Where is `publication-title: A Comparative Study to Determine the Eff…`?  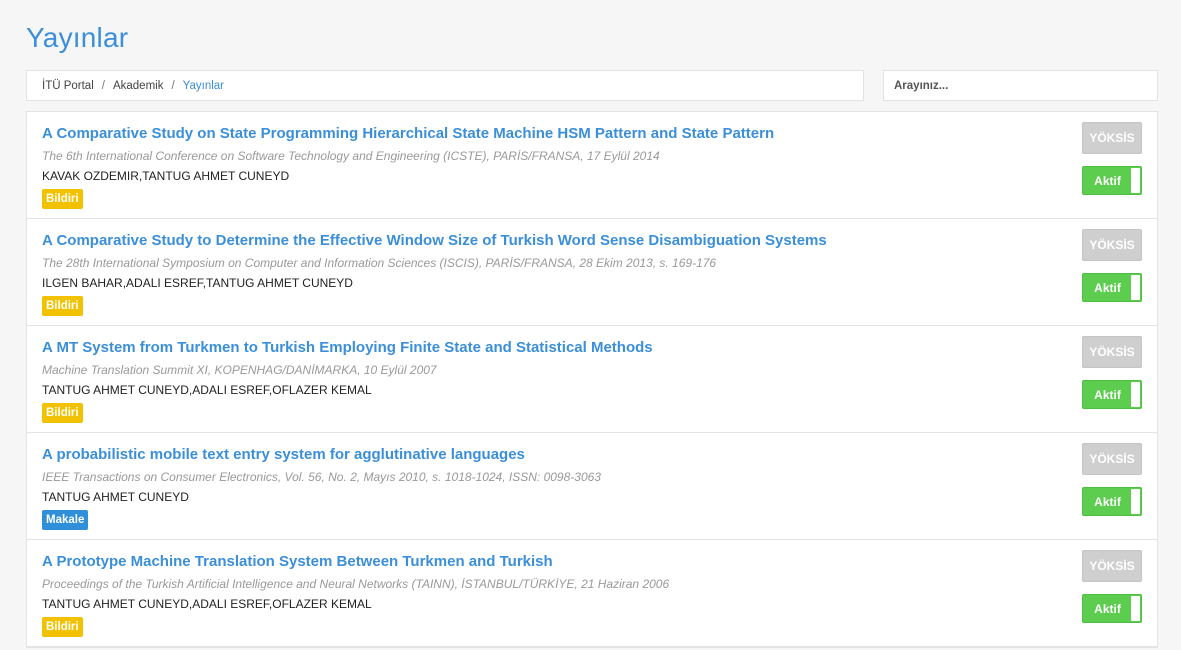
publication-title: A Comparative Study to Determine the Eff… is located at coordinates (434, 240).